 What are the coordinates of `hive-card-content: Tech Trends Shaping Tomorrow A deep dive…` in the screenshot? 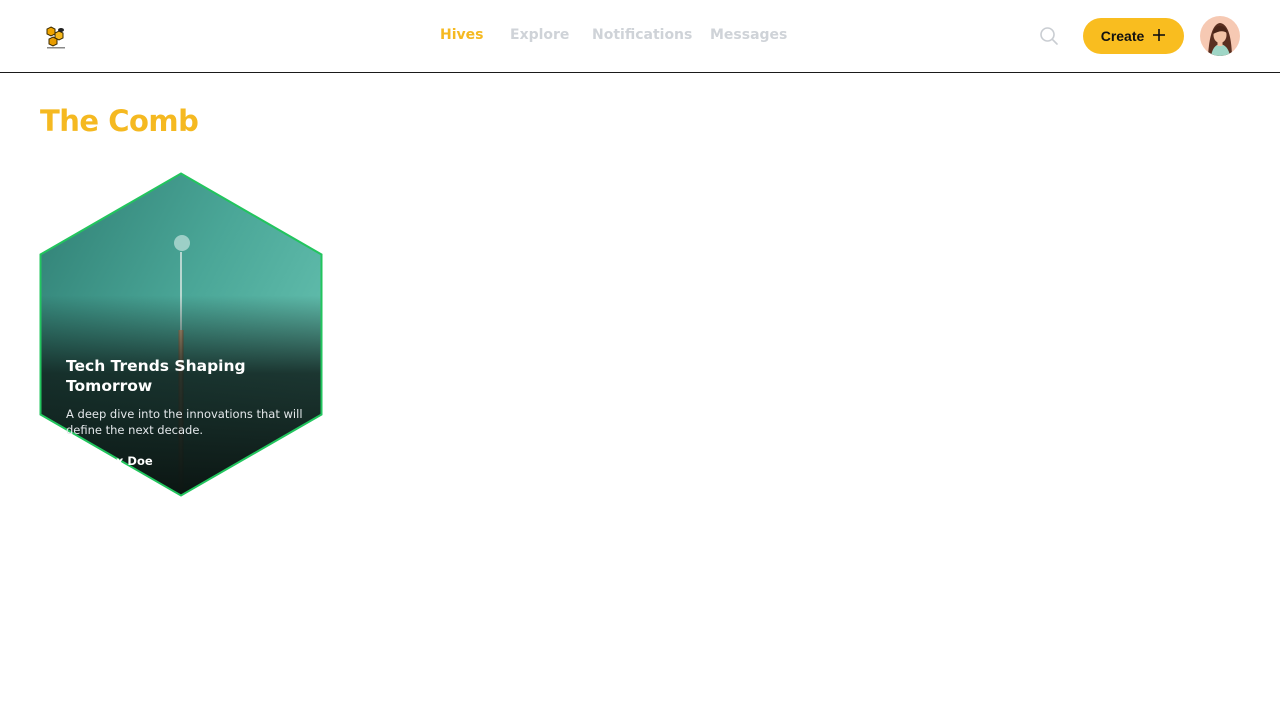 It's located at (186, 412).